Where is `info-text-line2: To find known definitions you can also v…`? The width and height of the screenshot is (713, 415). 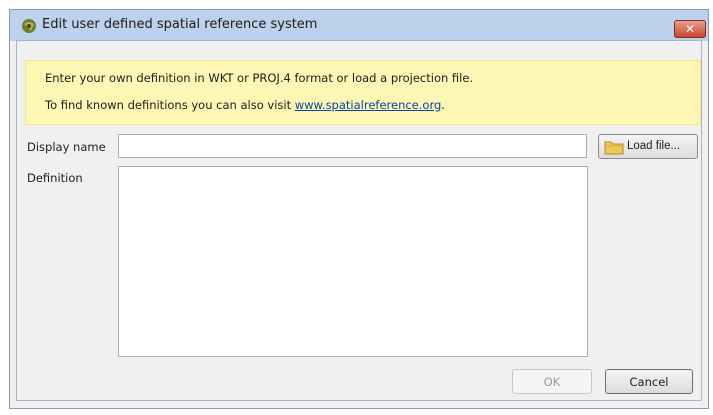 info-text-line2: To find known definitions you can also v… is located at coordinates (245, 105).